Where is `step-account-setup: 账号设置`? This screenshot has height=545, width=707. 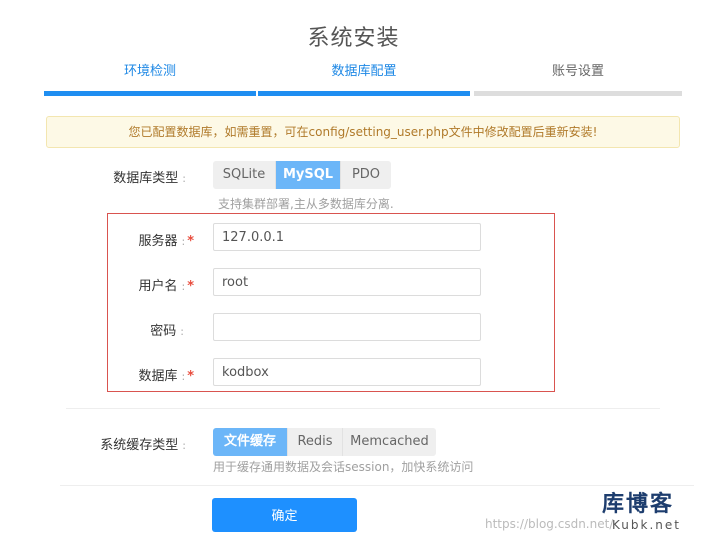 step-account-setup: 账号设置 is located at coordinates (578, 77).